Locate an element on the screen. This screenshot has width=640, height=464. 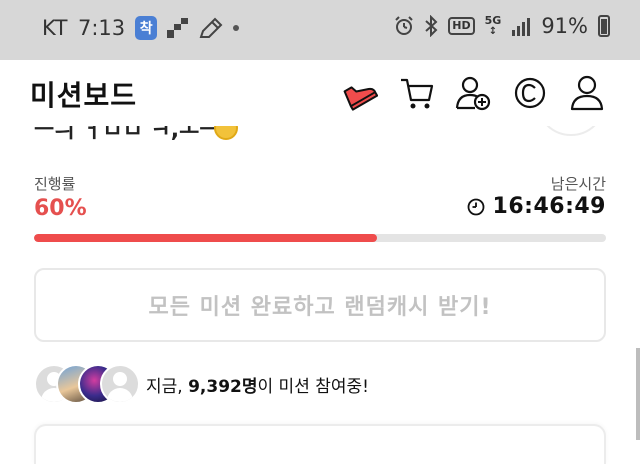
add-friend-icon is located at coordinates (473, 93).